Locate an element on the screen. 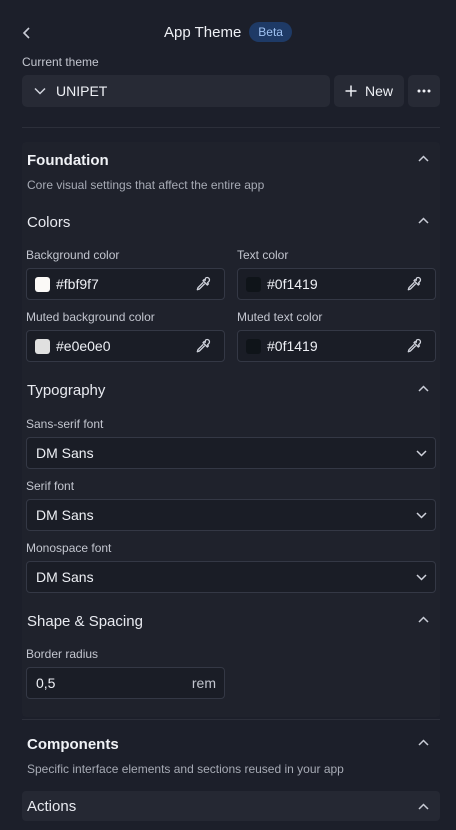 Image resolution: width=456 pixels, height=830 pixels. background-color-value: #fbf9f7 is located at coordinates (124, 284).